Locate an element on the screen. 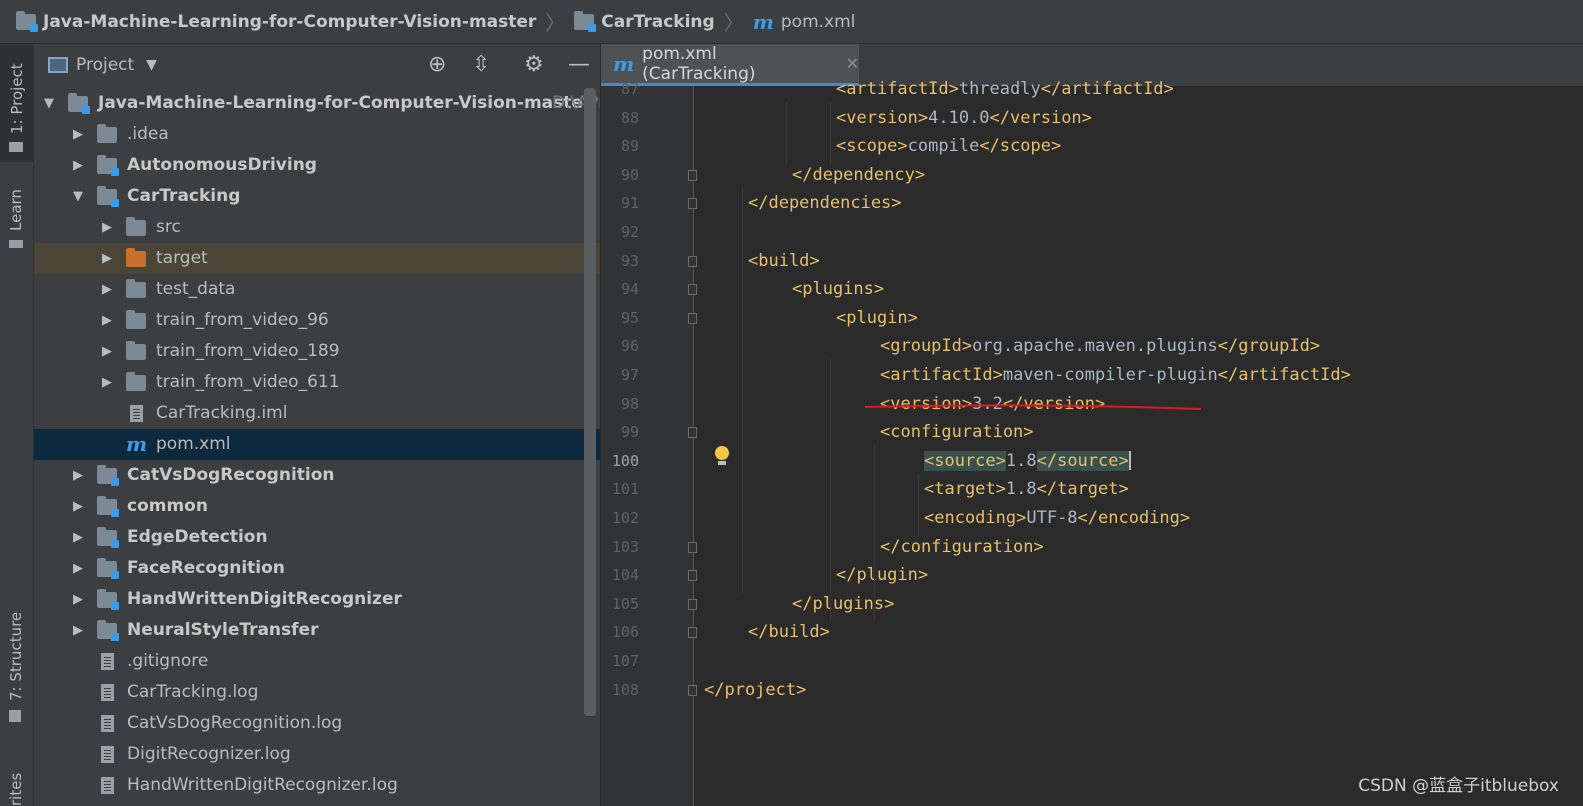 This screenshot has width=1583, height=806. close-icon: ✕ is located at coordinates (852, 63).